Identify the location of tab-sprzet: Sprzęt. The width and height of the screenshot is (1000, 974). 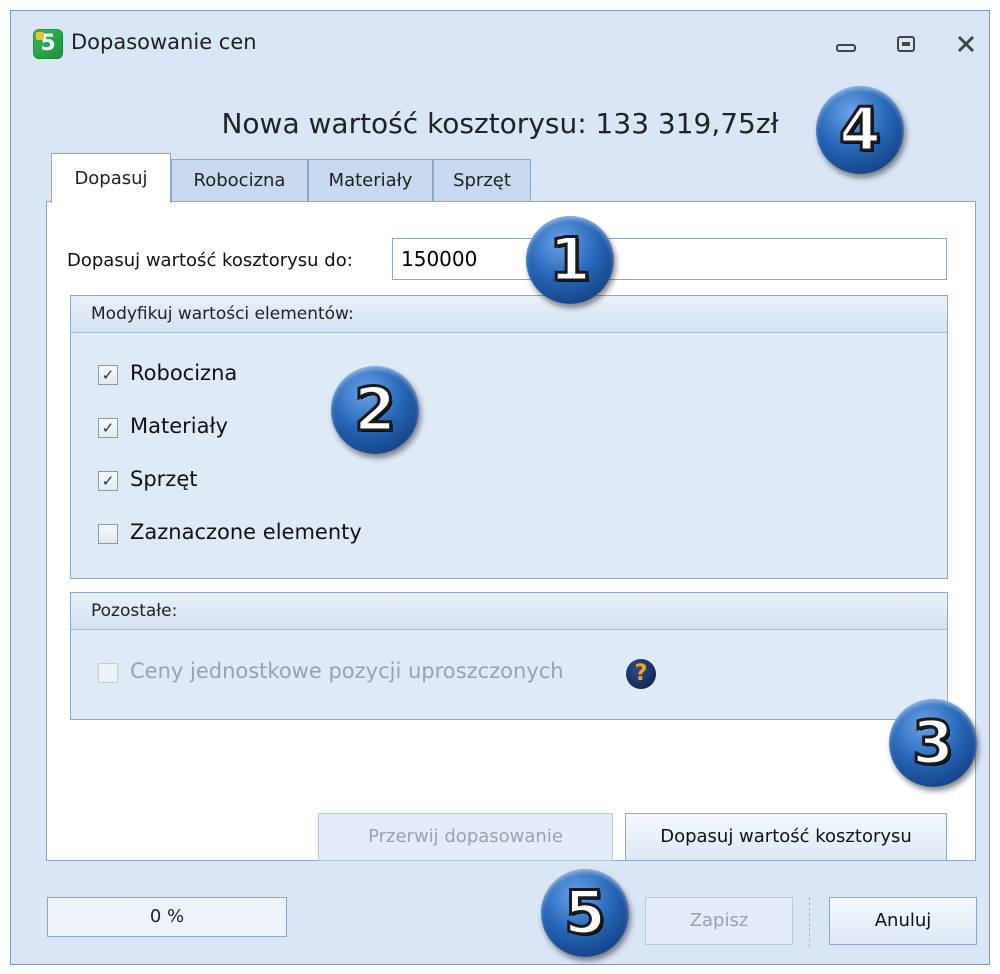
(482, 180).